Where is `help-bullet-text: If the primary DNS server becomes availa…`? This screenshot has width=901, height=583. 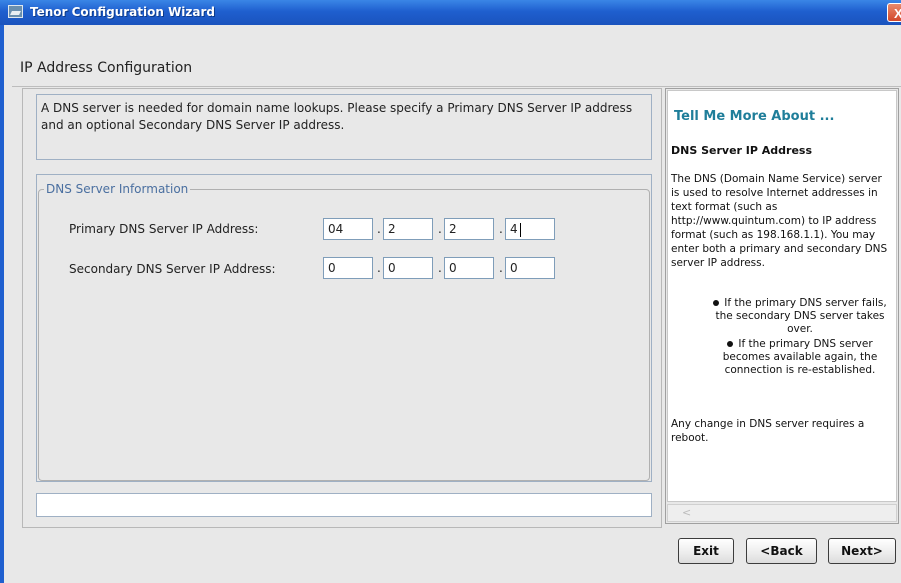 help-bullet-text: If the primary DNS server becomes availa… is located at coordinates (800, 357).